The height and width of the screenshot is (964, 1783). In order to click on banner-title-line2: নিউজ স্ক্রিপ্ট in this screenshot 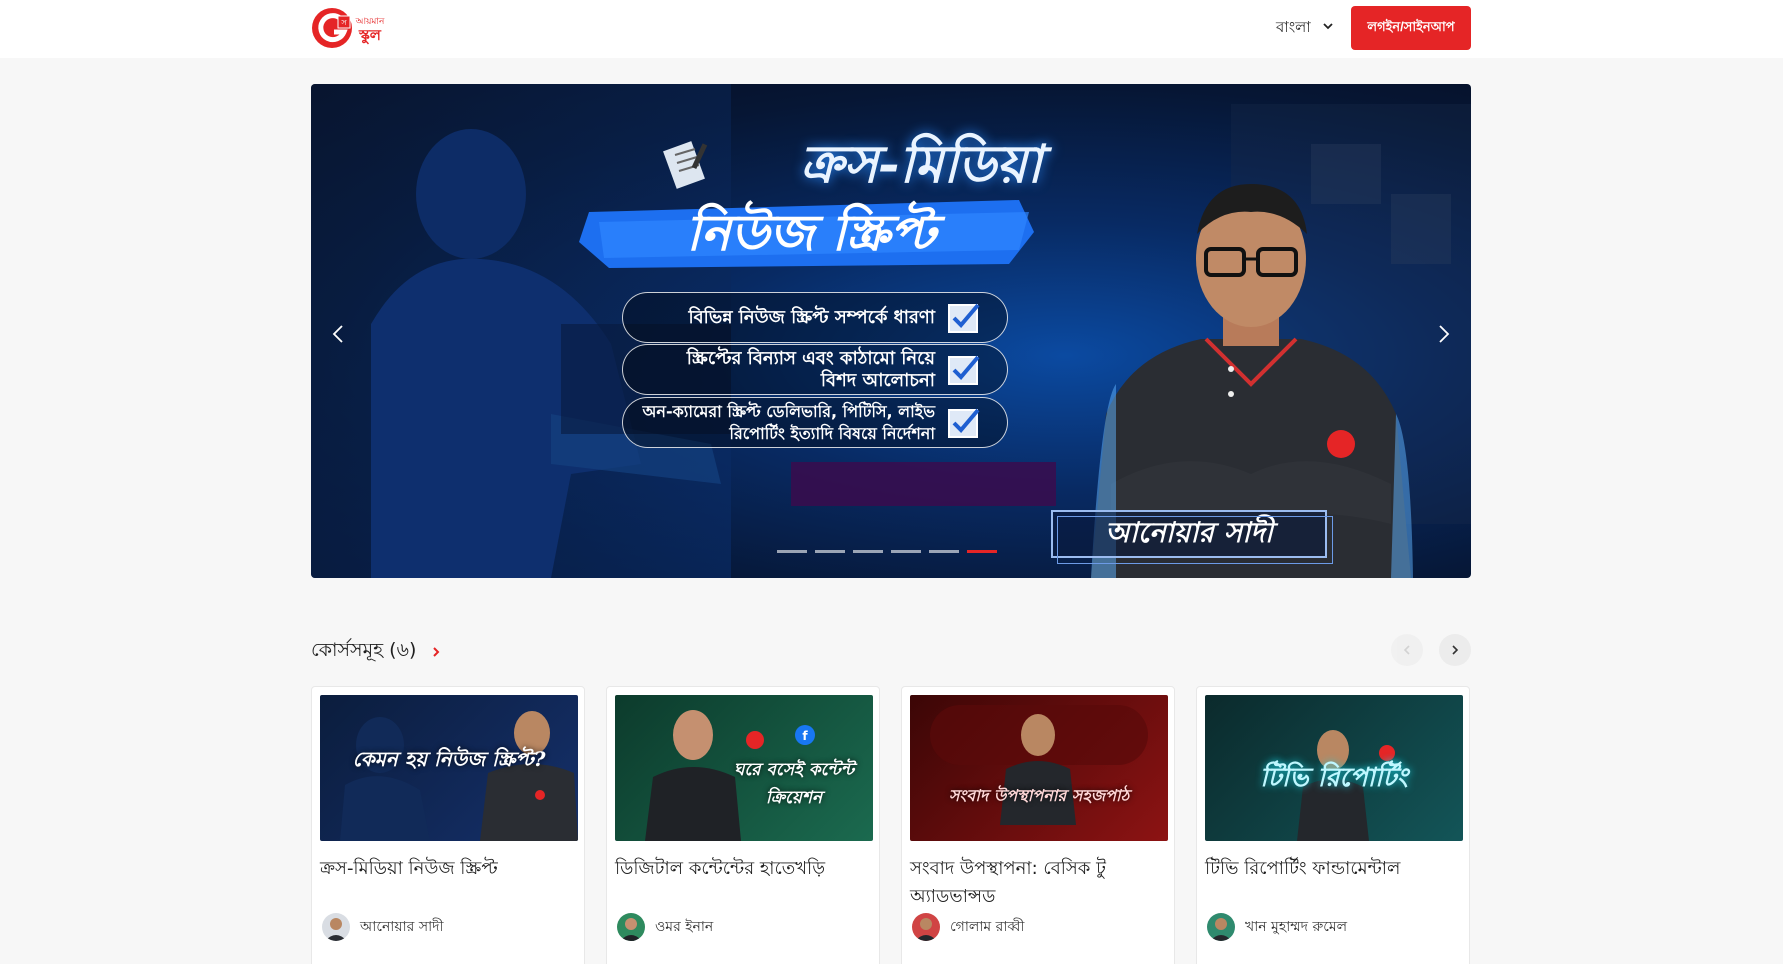, I will do `click(811, 232)`.